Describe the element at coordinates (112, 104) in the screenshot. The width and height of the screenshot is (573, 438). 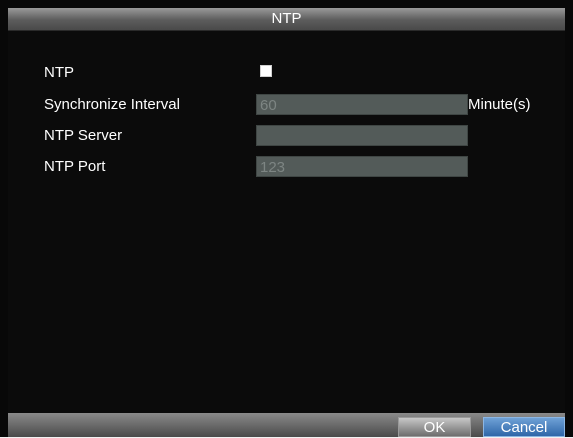
I see `sync-interval-label: Synchronize Interval` at that location.